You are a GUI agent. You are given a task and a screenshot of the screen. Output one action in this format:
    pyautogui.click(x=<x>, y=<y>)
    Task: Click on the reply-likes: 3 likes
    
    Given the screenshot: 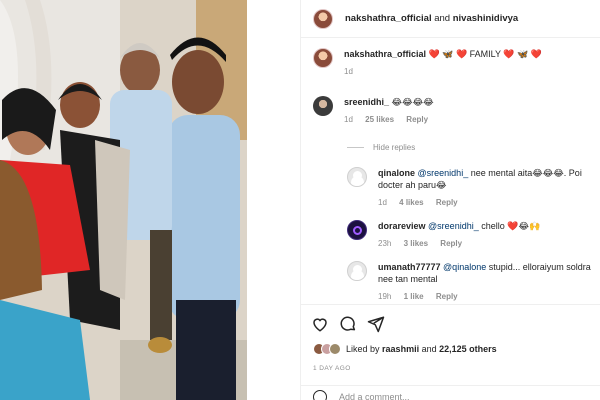 What is the action you would take?
    pyautogui.click(x=416, y=243)
    